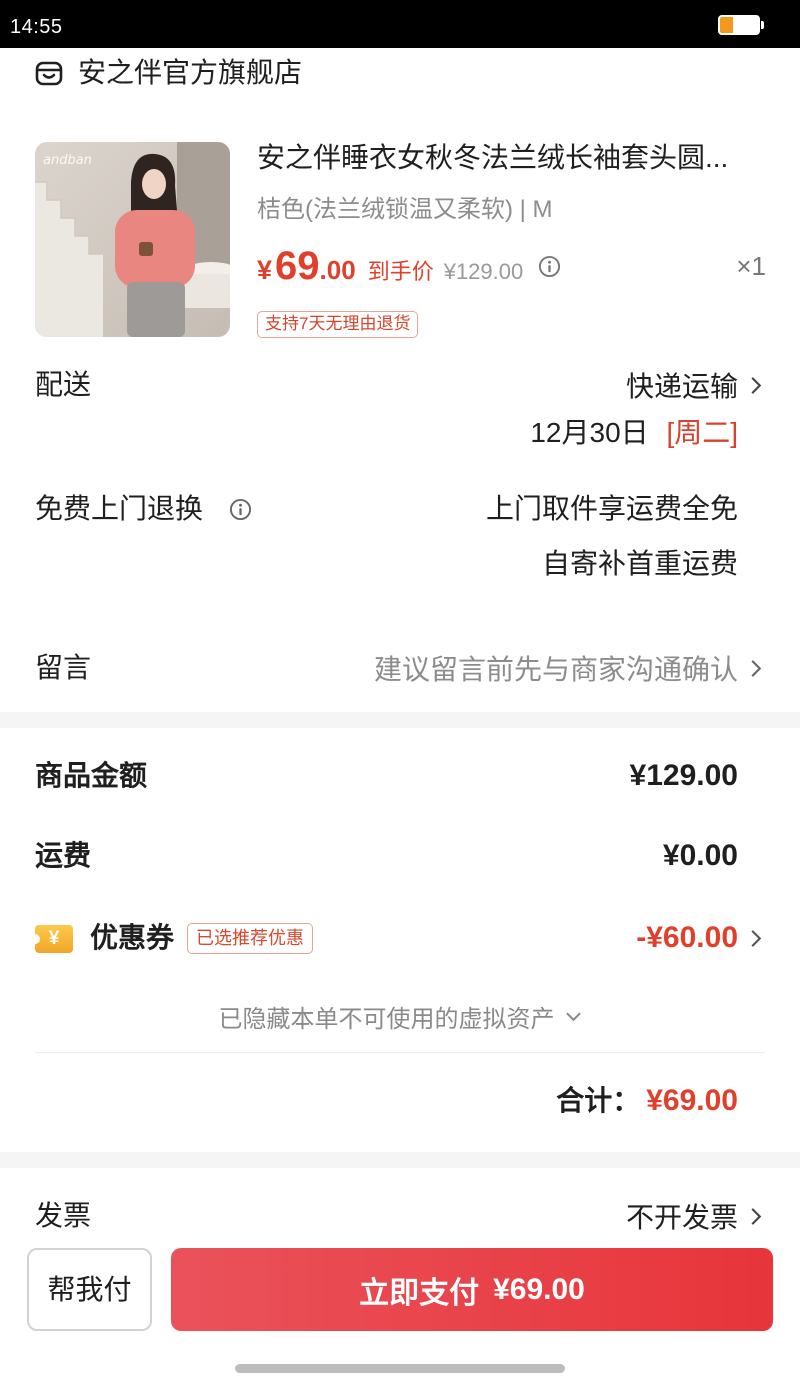  What do you see at coordinates (386, 1019) in the screenshot?
I see `hidden-assets-note: 已隐藏本单不可使用的虚拟资产` at bounding box center [386, 1019].